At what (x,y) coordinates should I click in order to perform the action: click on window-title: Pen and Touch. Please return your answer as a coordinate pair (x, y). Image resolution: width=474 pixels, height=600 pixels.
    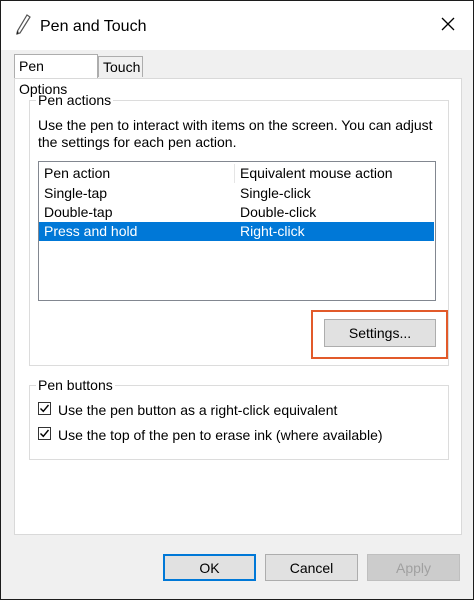
    Looking at the image, I should click on (93, 26).